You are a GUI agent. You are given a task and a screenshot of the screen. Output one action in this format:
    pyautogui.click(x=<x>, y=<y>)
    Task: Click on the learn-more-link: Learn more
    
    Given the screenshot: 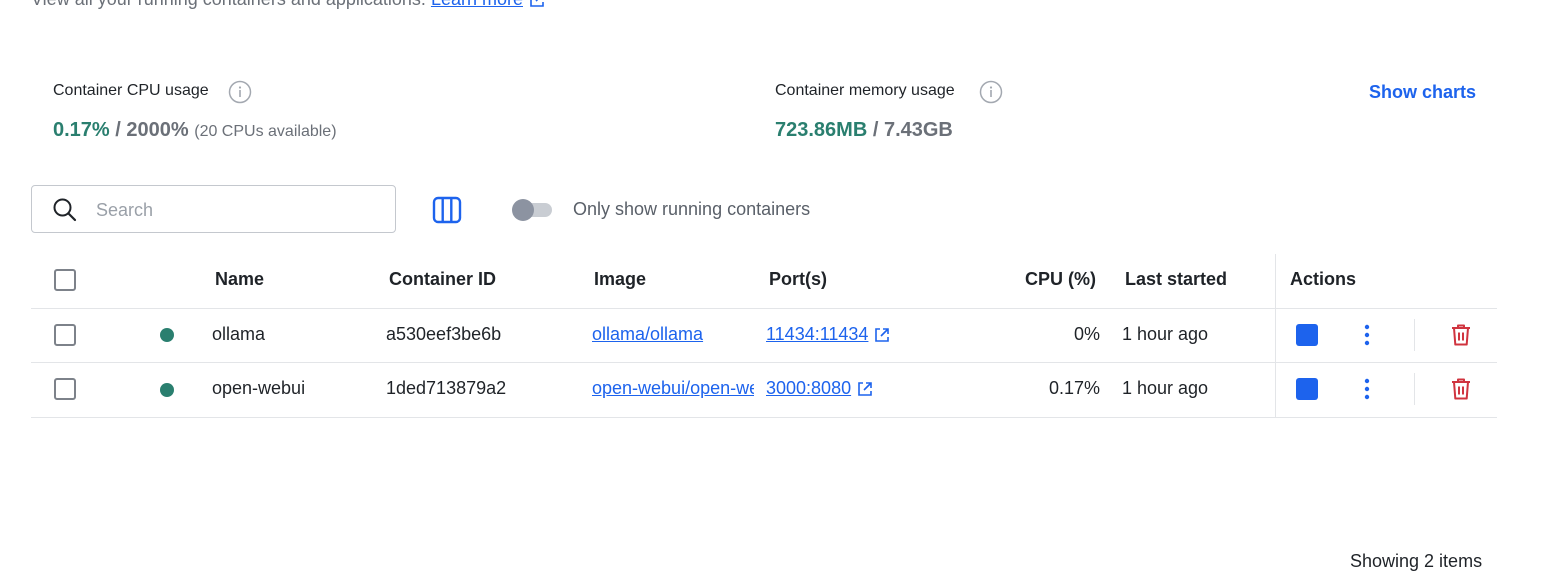 What is the action you would take?
    pyautogui.click(x=477, y=4)
    